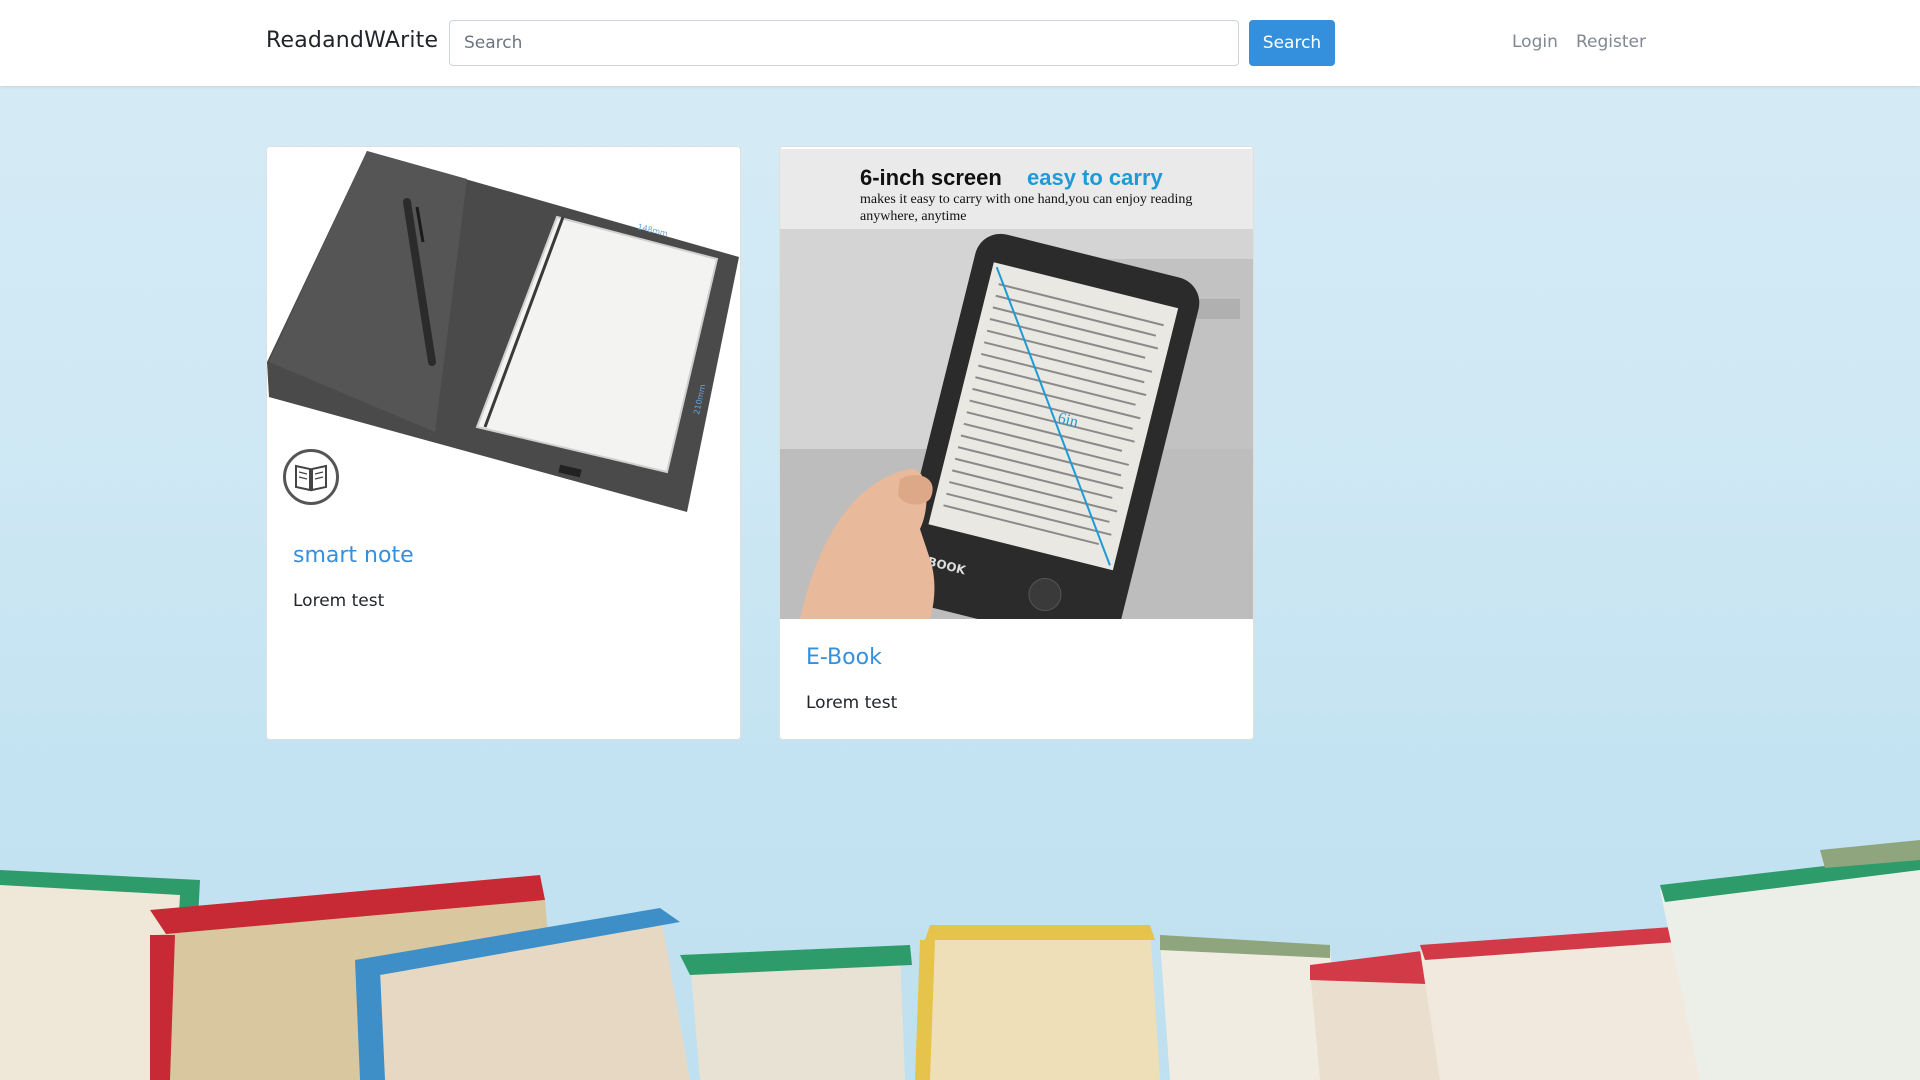  I want to click on notebook-tablet-image: 148mm 210mm, so click(503, 333).